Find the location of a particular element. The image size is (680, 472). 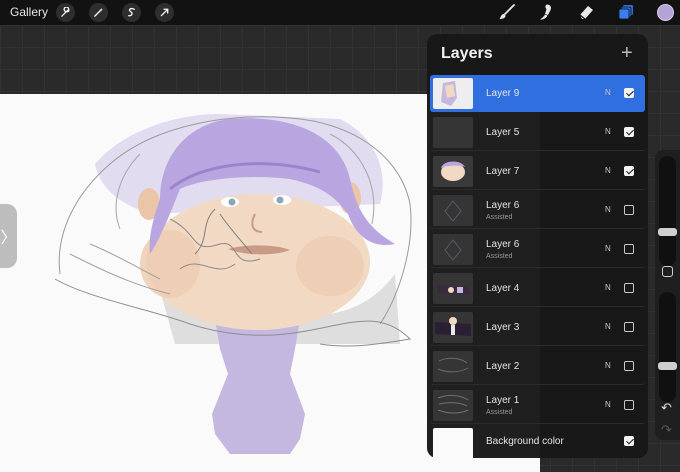

eraser-icon is located at coordinates (586, 12).